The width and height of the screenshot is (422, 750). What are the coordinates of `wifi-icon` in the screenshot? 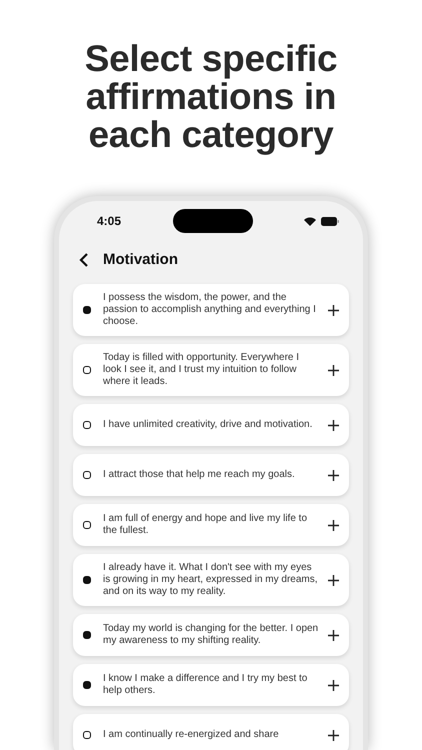 It's located at (310, 221).